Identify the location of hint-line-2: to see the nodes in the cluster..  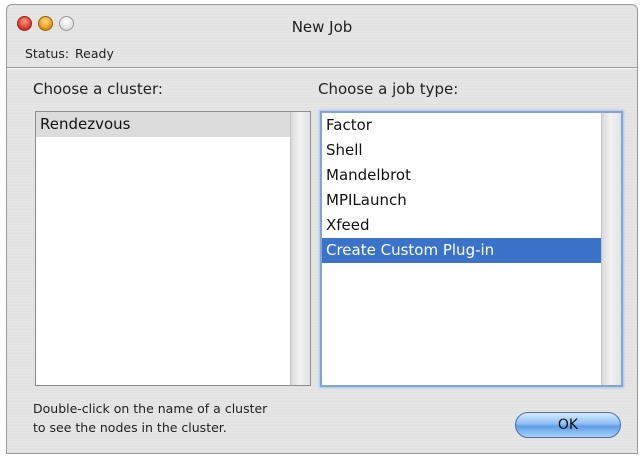
(130, 427).